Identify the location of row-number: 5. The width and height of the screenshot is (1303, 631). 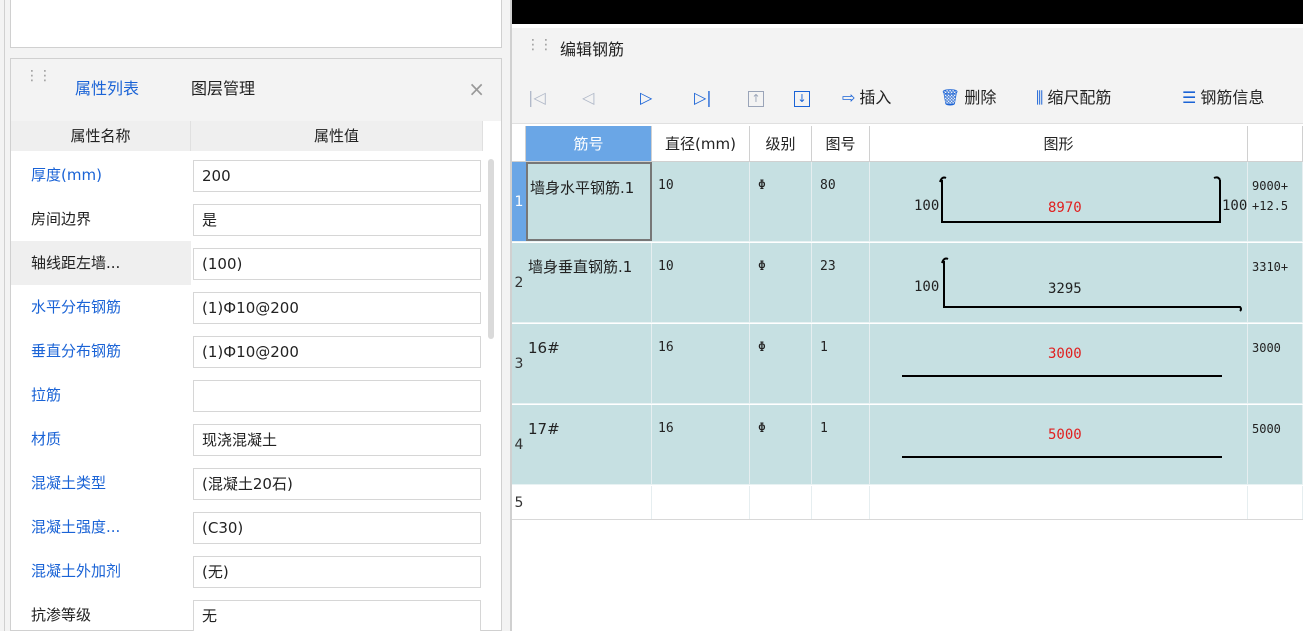
(519, 502).